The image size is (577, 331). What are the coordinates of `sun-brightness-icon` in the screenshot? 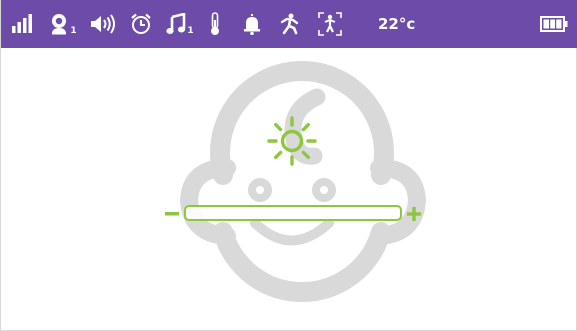 It's located at (292, 141).